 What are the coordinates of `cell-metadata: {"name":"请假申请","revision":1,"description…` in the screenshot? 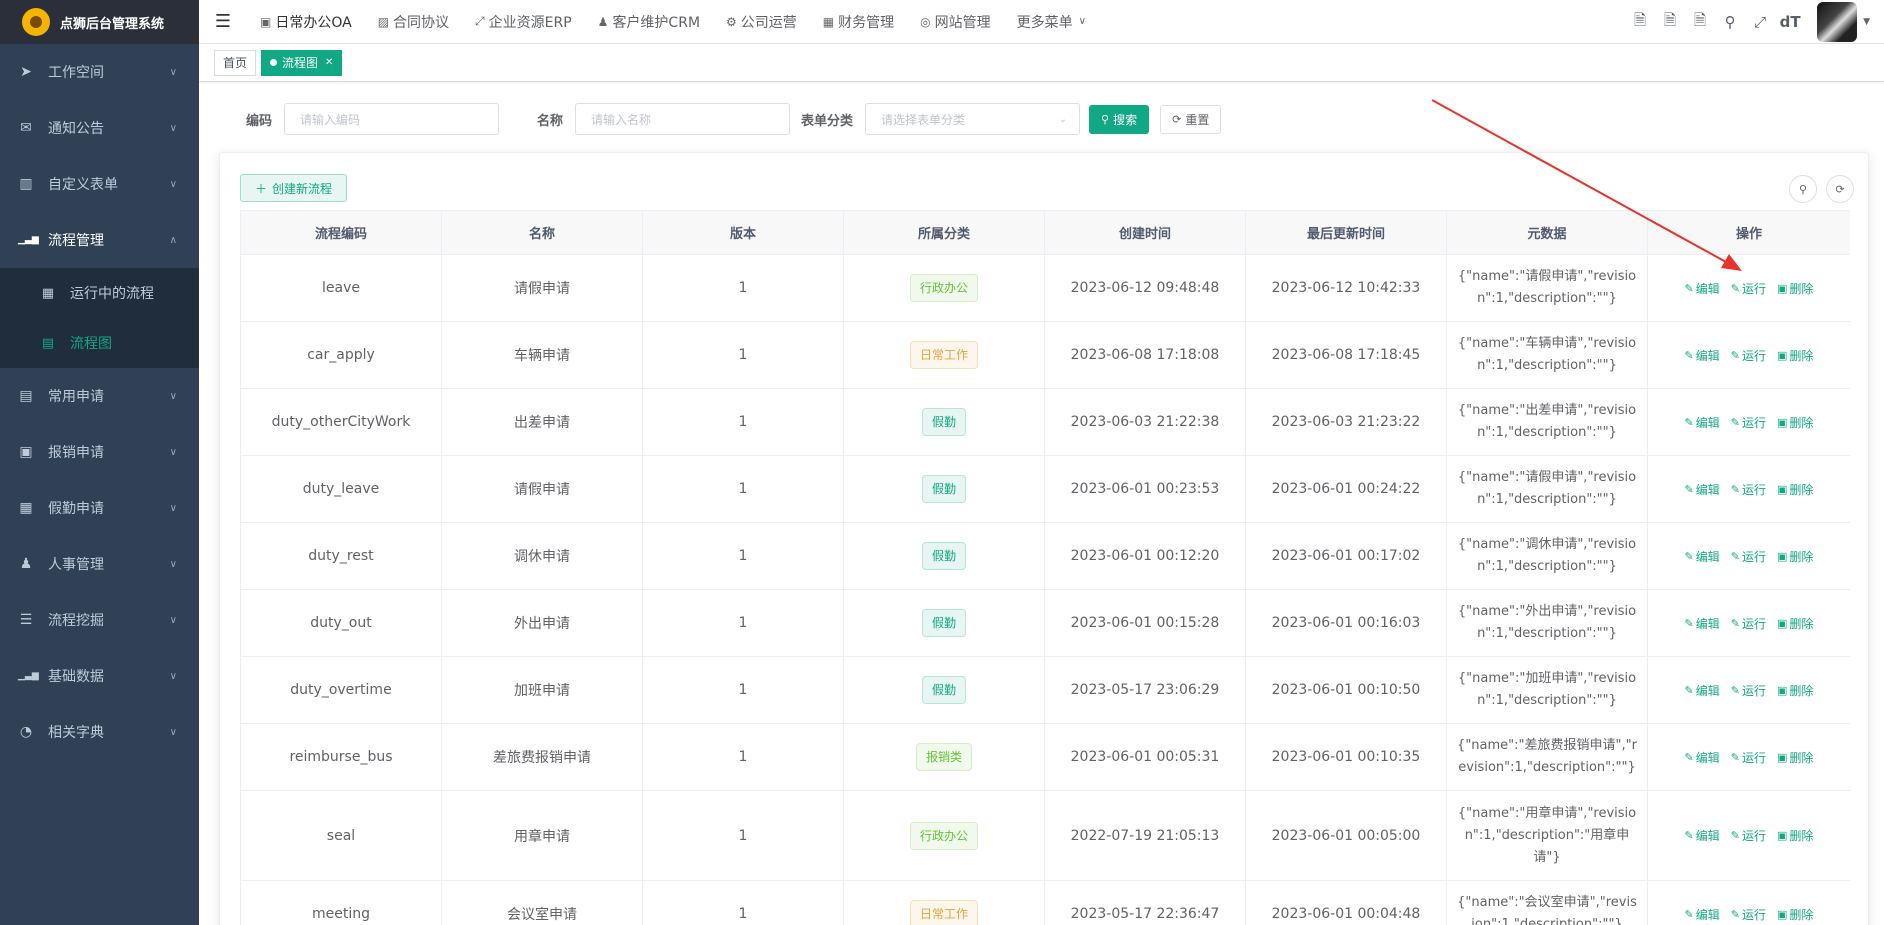 It's located at (1547, 489).